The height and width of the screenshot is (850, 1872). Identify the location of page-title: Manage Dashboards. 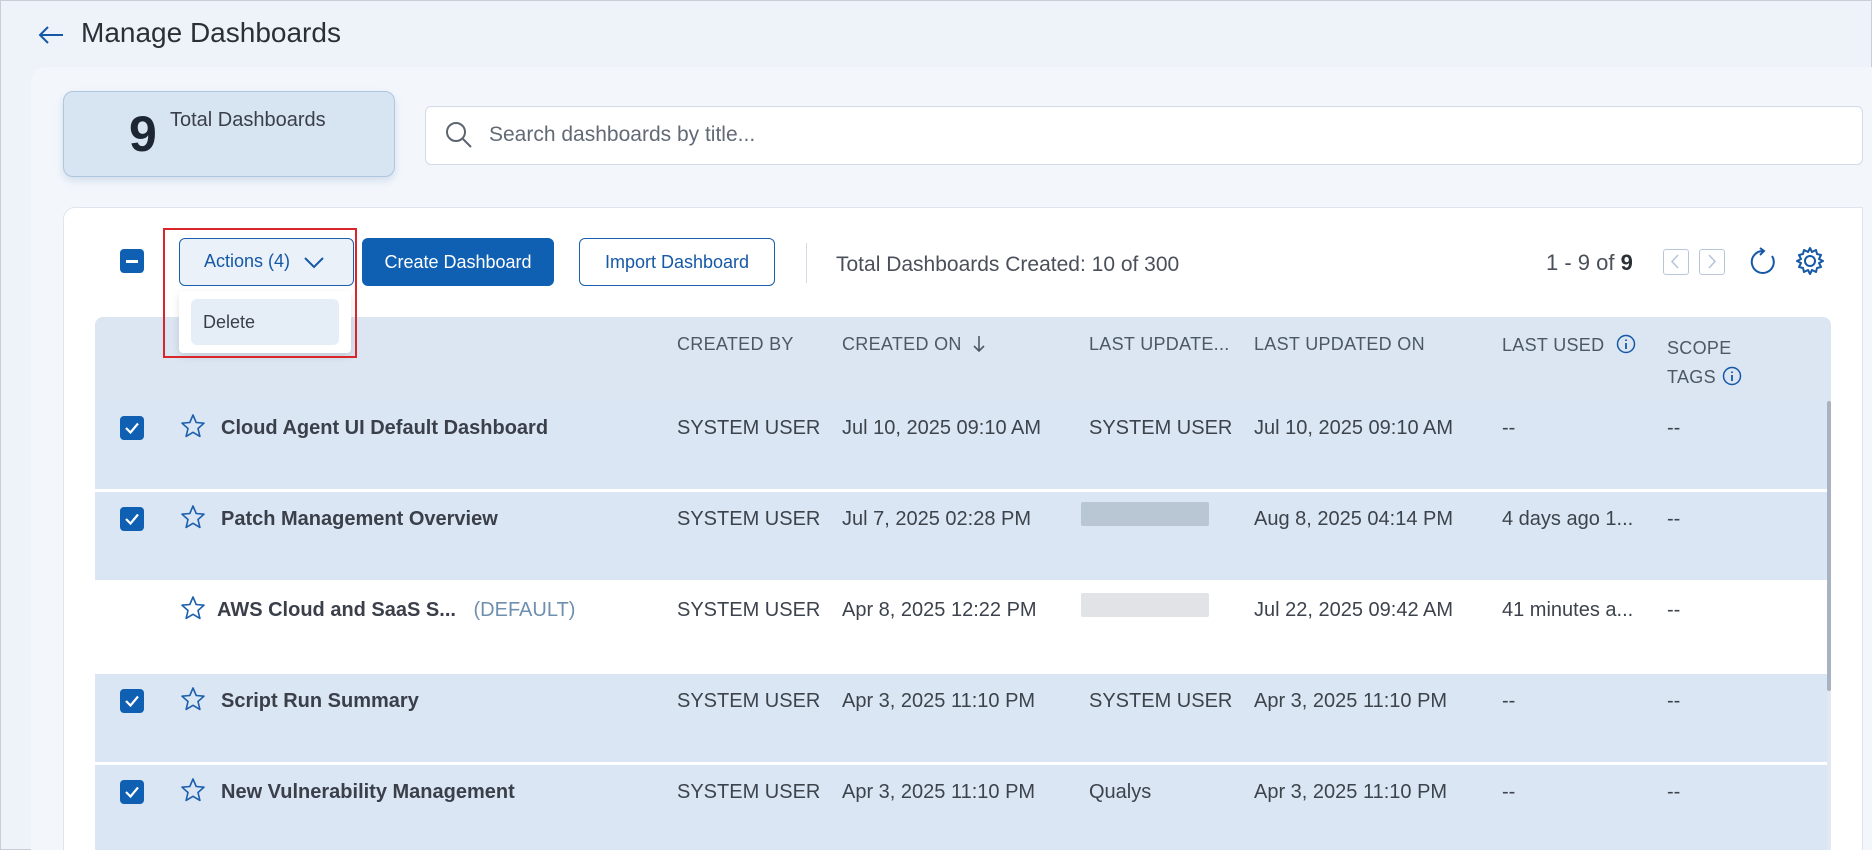
(211, 32).